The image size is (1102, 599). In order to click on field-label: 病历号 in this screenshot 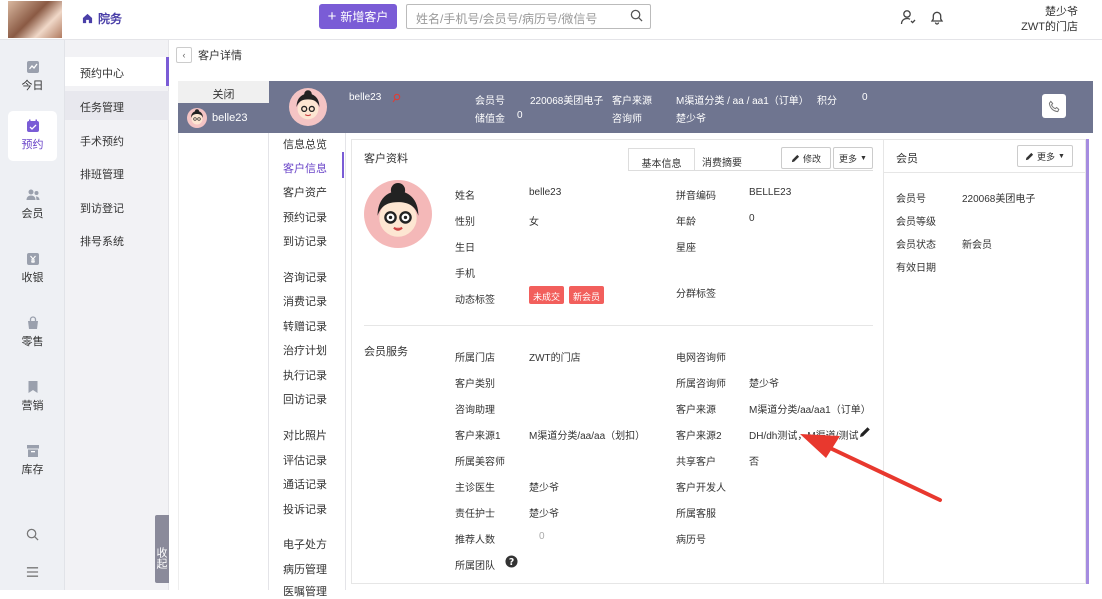, I will do `click(691, 540)`.